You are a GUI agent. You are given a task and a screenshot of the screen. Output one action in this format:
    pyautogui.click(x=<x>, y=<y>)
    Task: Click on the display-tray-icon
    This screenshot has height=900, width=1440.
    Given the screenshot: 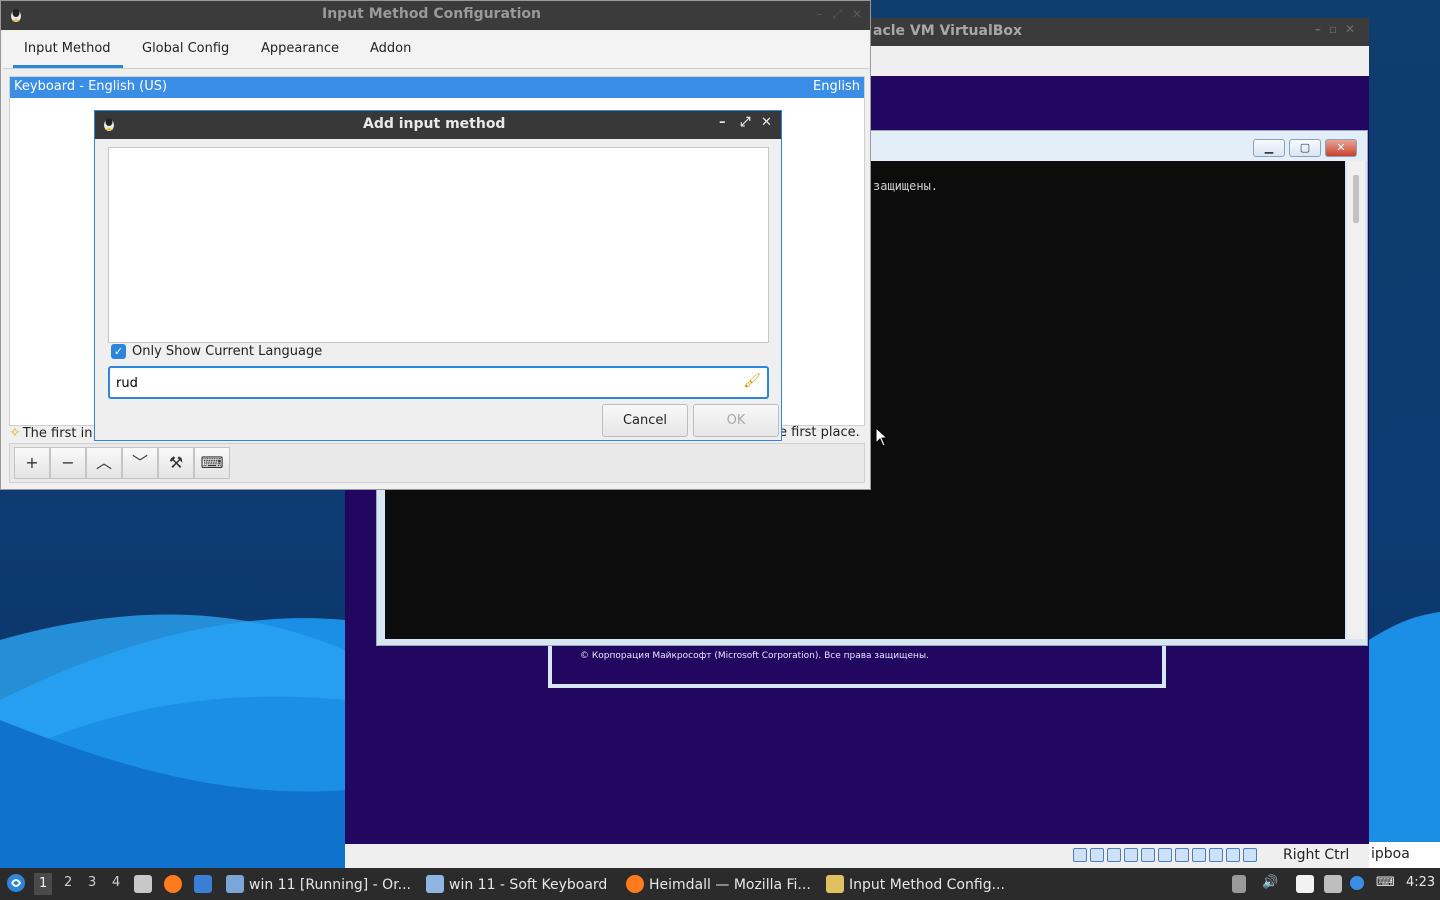 What is the action you would take?
    pyautogui.click(x=1335, y=884)
    